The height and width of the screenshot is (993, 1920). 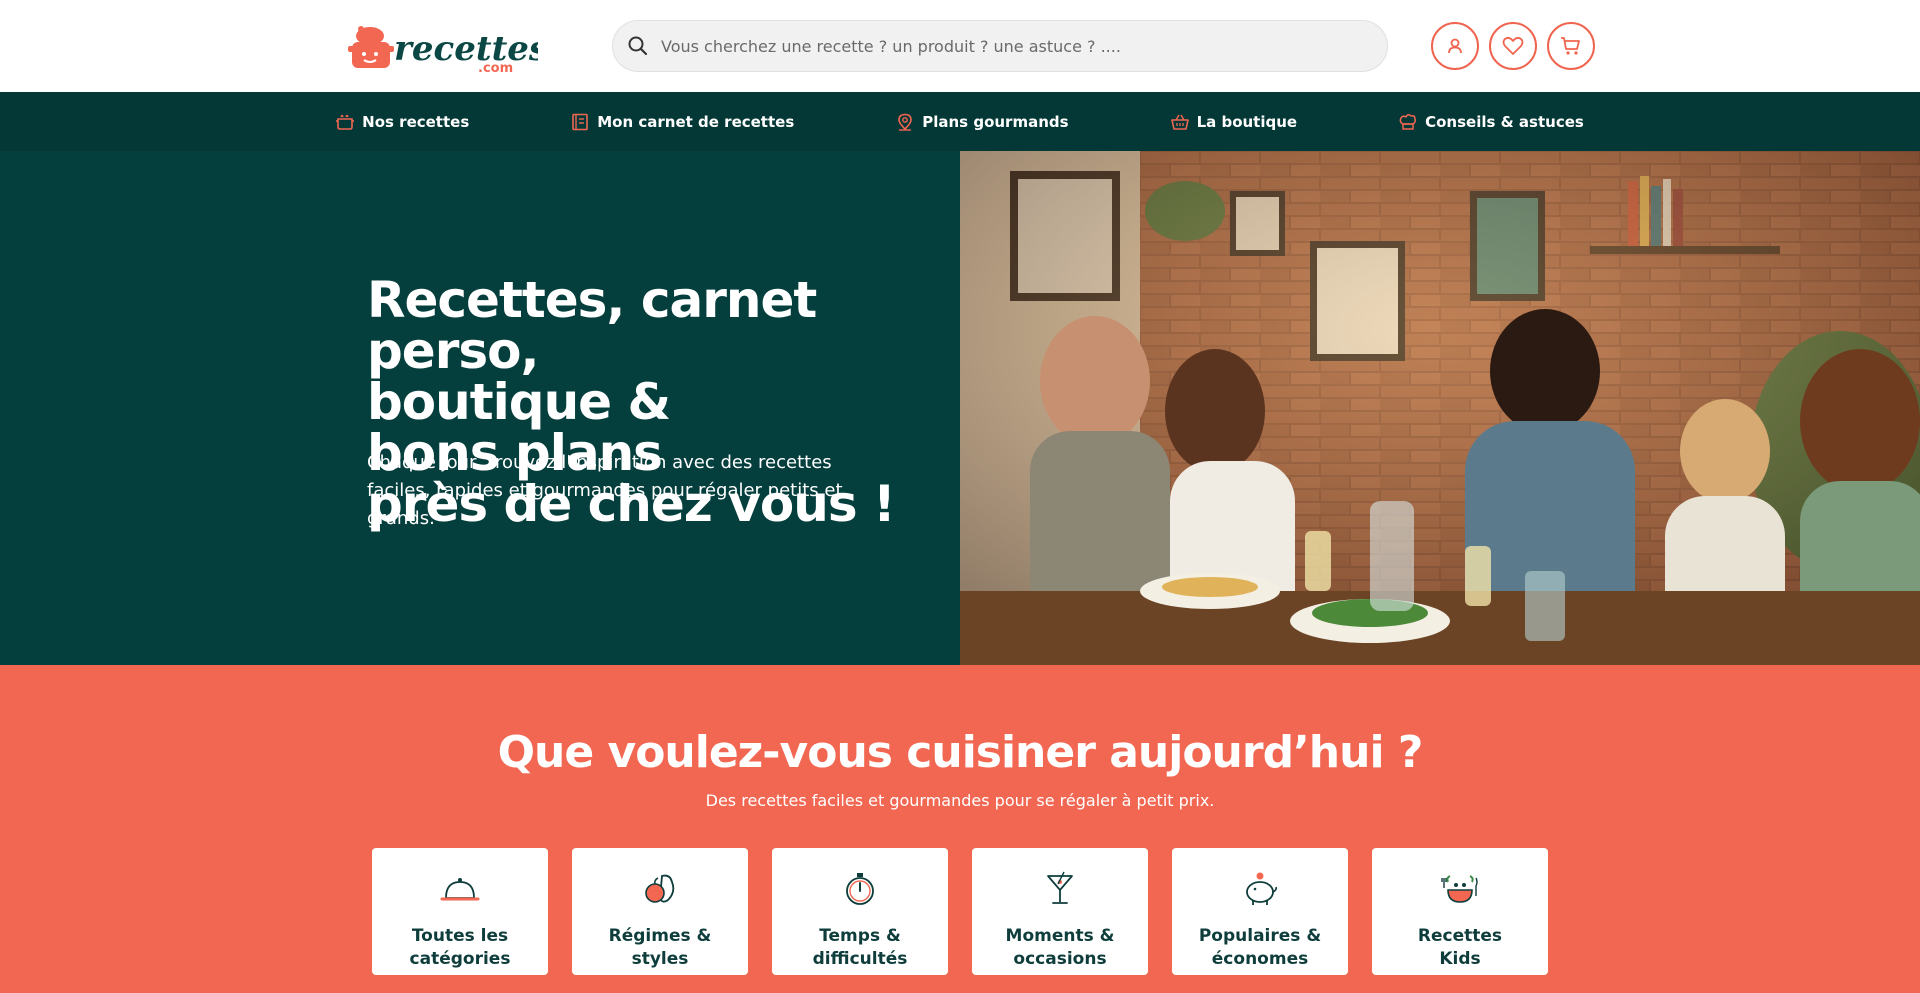 I want to click on nav-item-plans: Plans gourmands, so click(x=982, y=121).